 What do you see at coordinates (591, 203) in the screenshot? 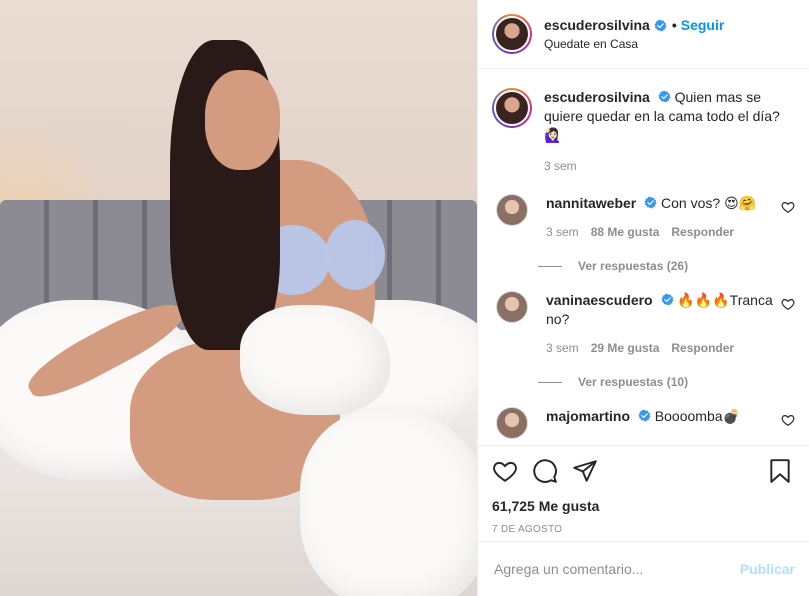
I see `commenter-username: nannitaweber` at bounding box center [591, 203].